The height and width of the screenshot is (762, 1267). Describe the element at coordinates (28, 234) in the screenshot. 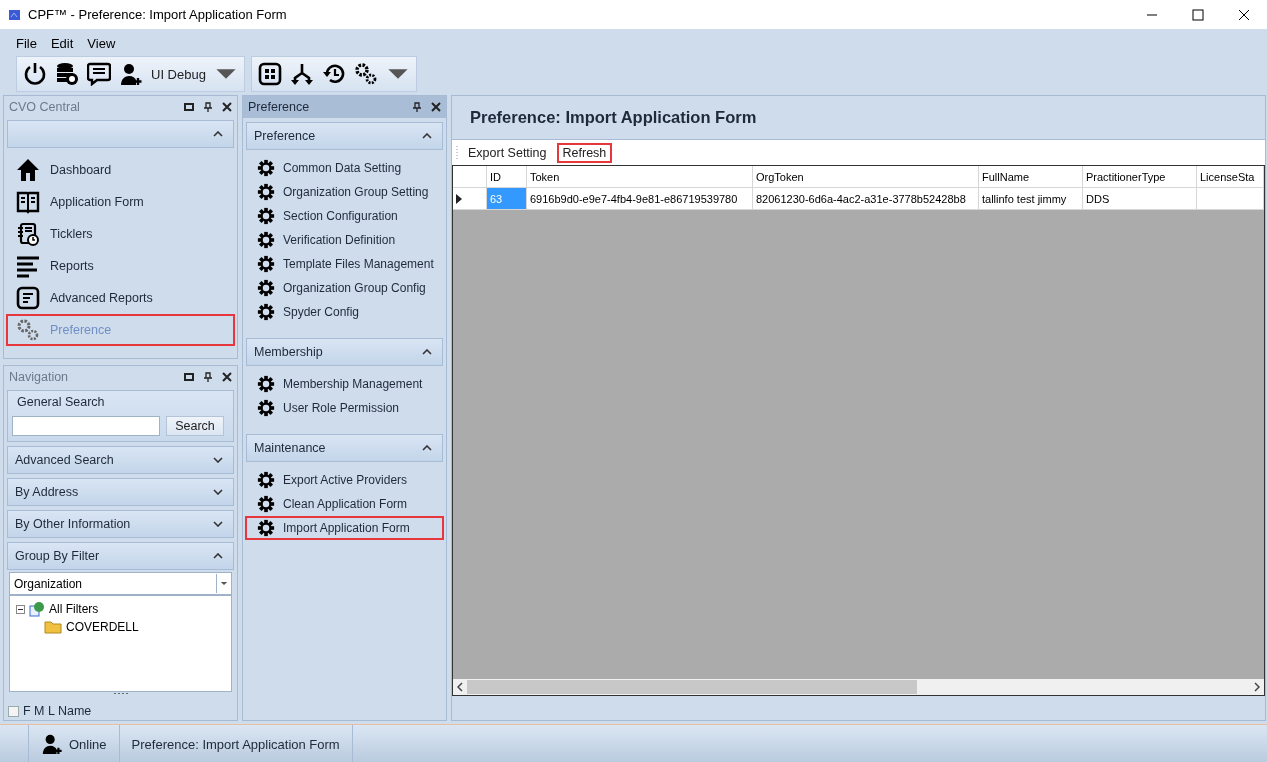

I see `notebook-clock-icon` at that location.